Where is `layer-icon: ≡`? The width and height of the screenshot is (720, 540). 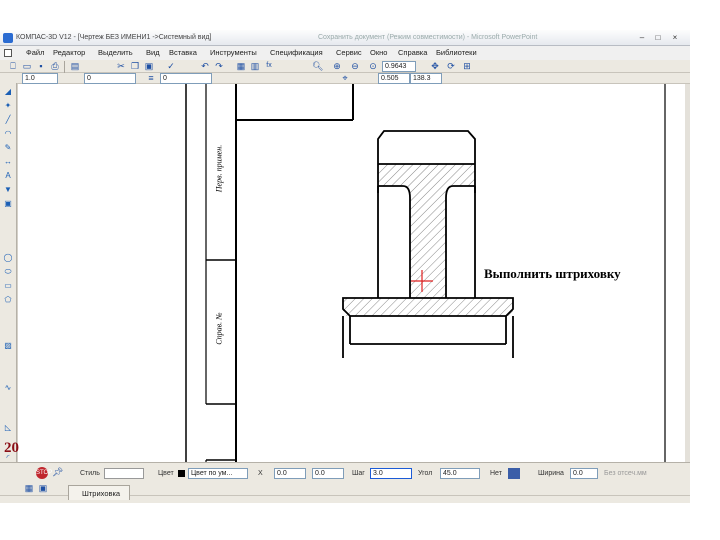
layer-icon: ≡ is located at coordinates (151, 78).